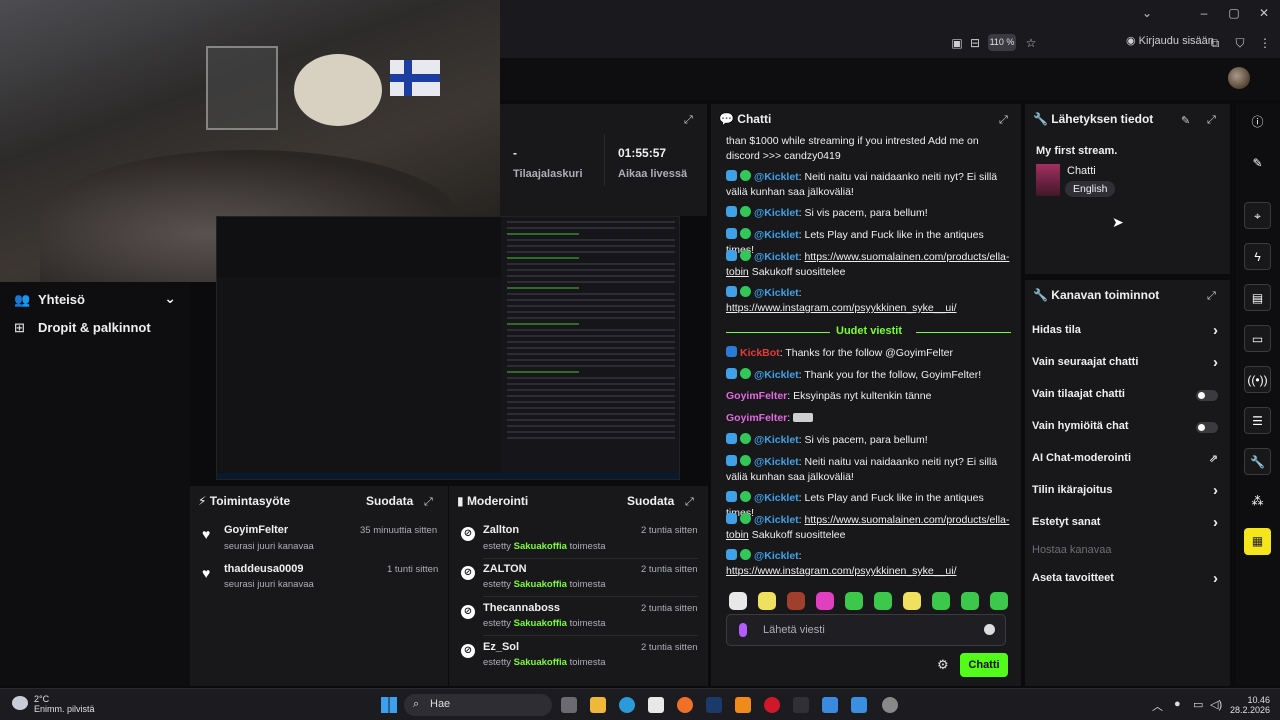 This screenshot has width=1280, height=720. What do you see at coordinates (1002, 42) in the screenshot?
I see `zoom-indicator: 110 %` at bounding box center [1002, 42].